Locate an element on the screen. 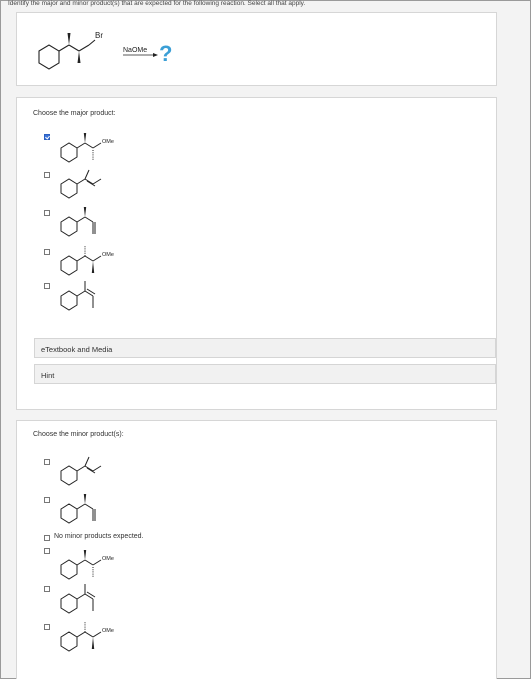  major-option-4-structure: OMe is located at coordinates (100, 260).